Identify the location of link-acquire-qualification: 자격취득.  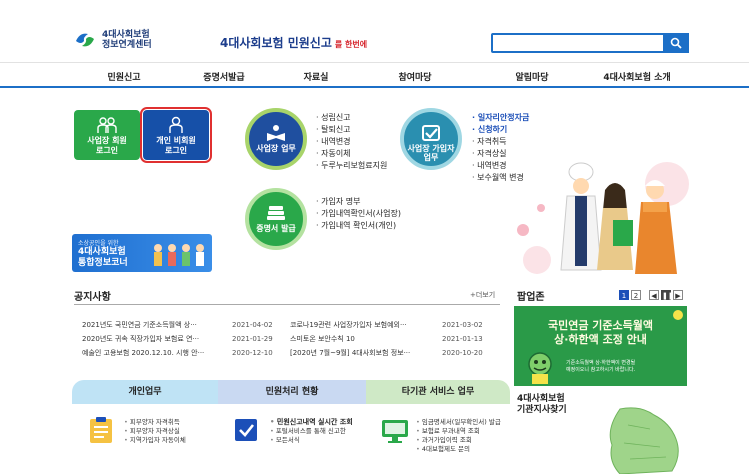
(500, 142).